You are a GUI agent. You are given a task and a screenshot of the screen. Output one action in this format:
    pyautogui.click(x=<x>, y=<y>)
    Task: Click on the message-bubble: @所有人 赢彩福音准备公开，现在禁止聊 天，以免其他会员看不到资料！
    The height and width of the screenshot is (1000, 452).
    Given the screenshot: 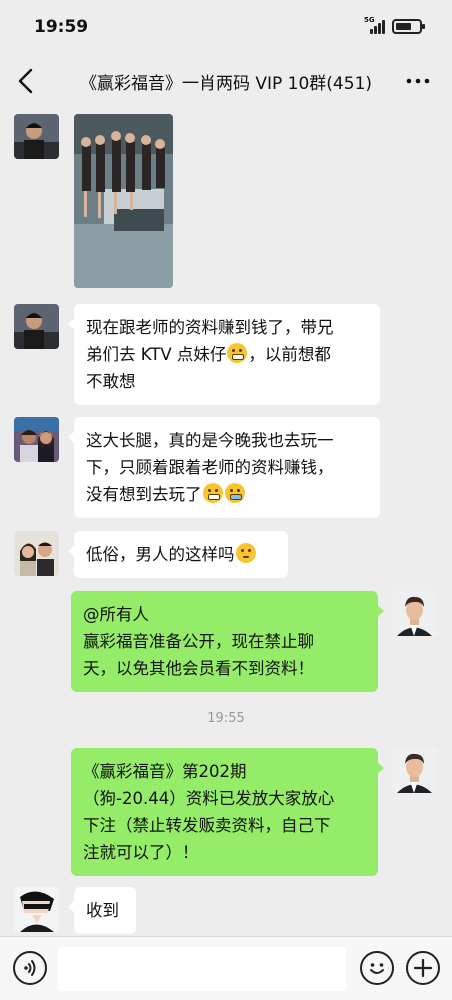 What is the action you would take?
    pyautogui.click(x=227, y=641)
    